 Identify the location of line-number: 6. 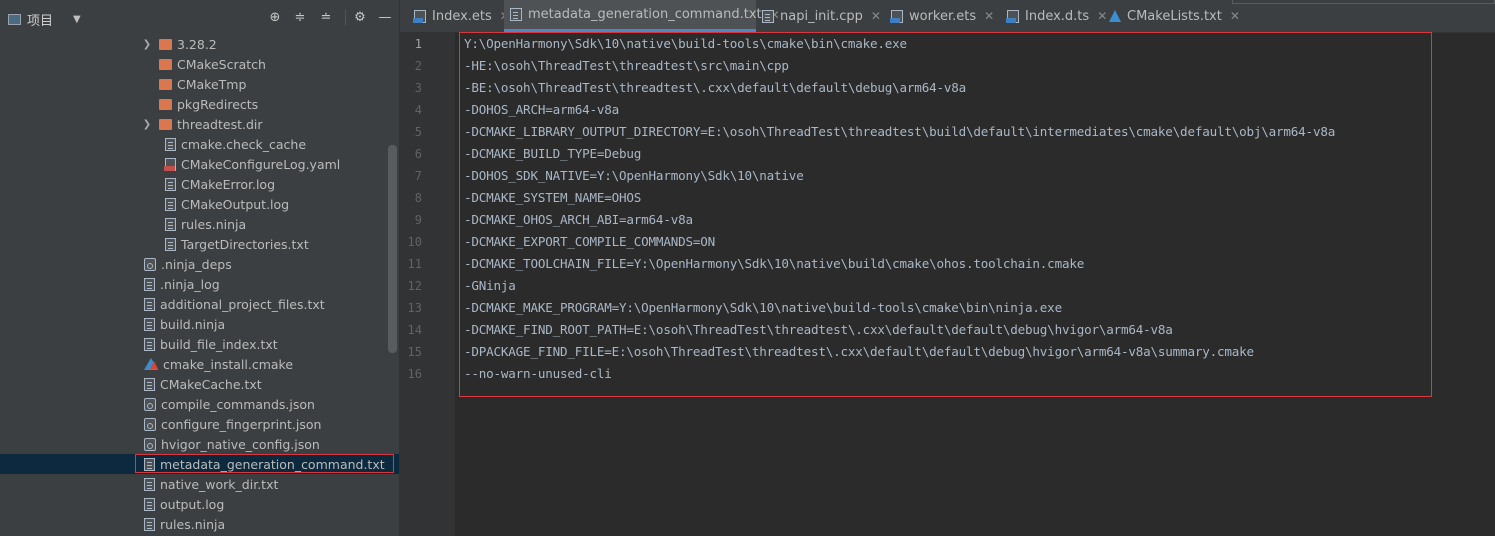
(418, 154).